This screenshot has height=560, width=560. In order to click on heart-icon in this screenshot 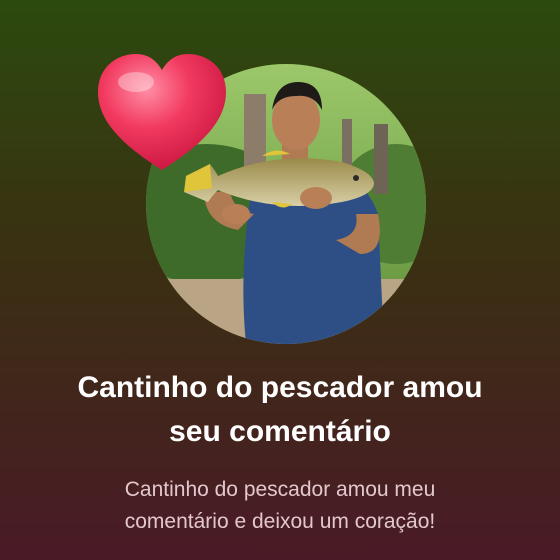, I will do `click(162, 114)`.